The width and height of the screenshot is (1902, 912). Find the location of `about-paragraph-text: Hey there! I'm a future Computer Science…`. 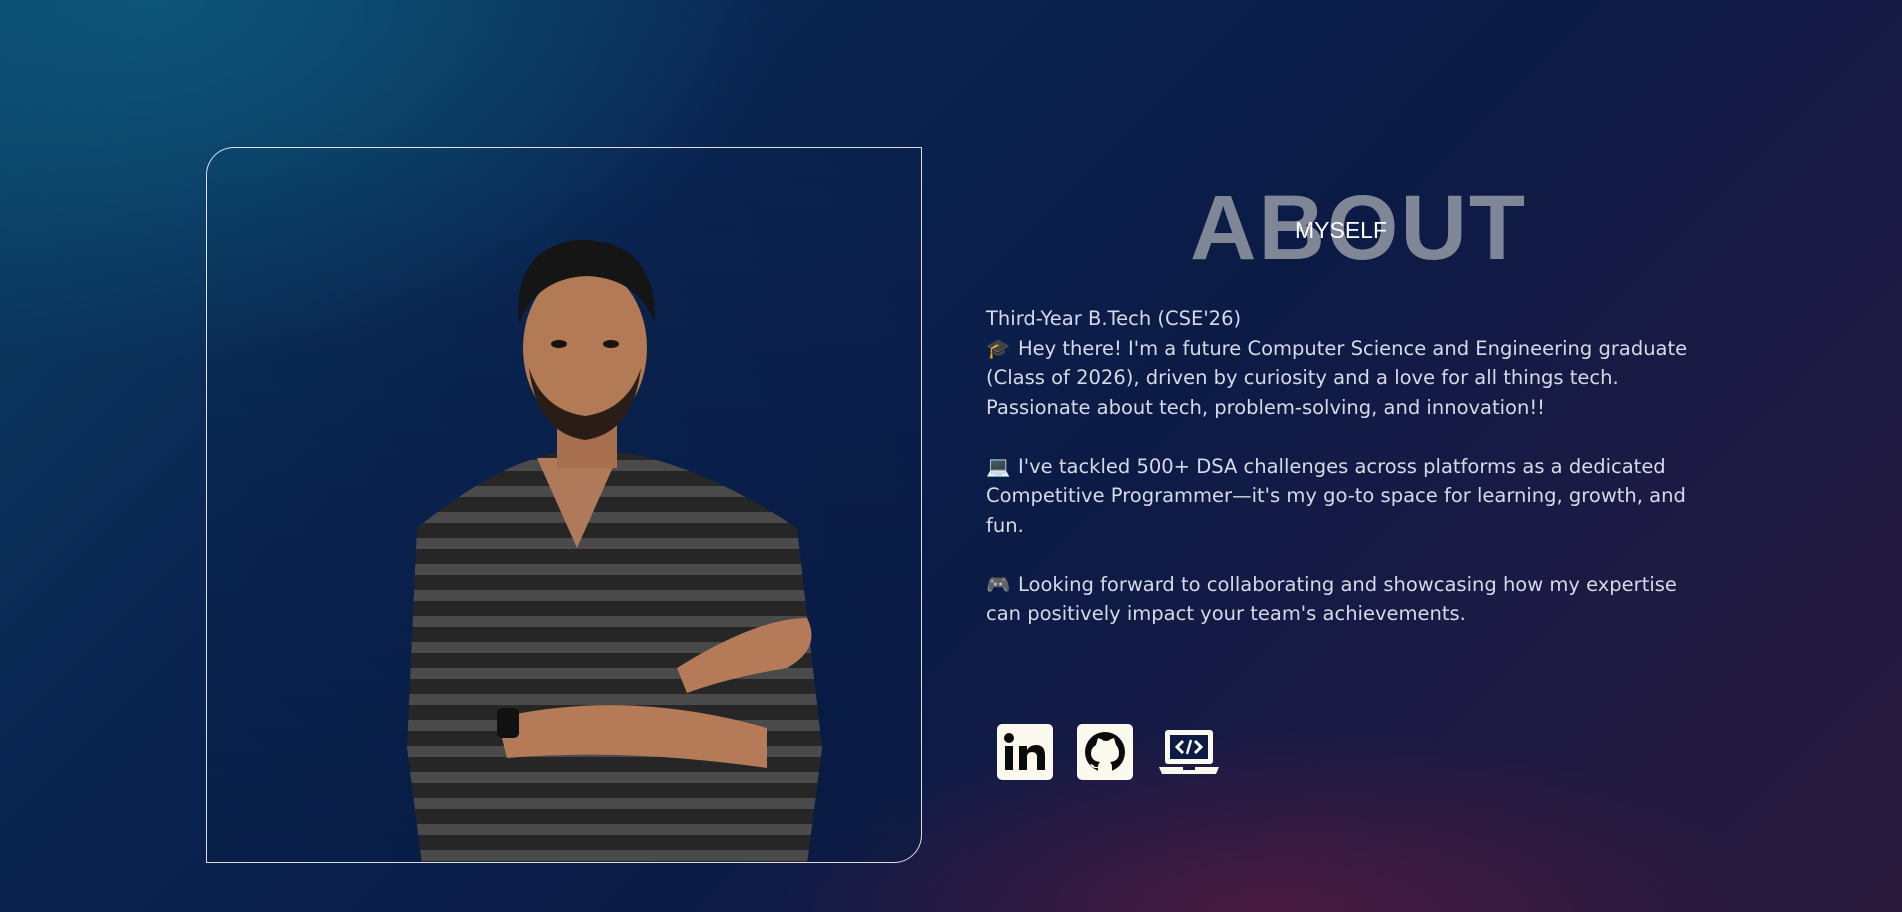

about-paragraph-text: Hey there! I'm a future Computer Science… is located at coordinates (1337, 377).